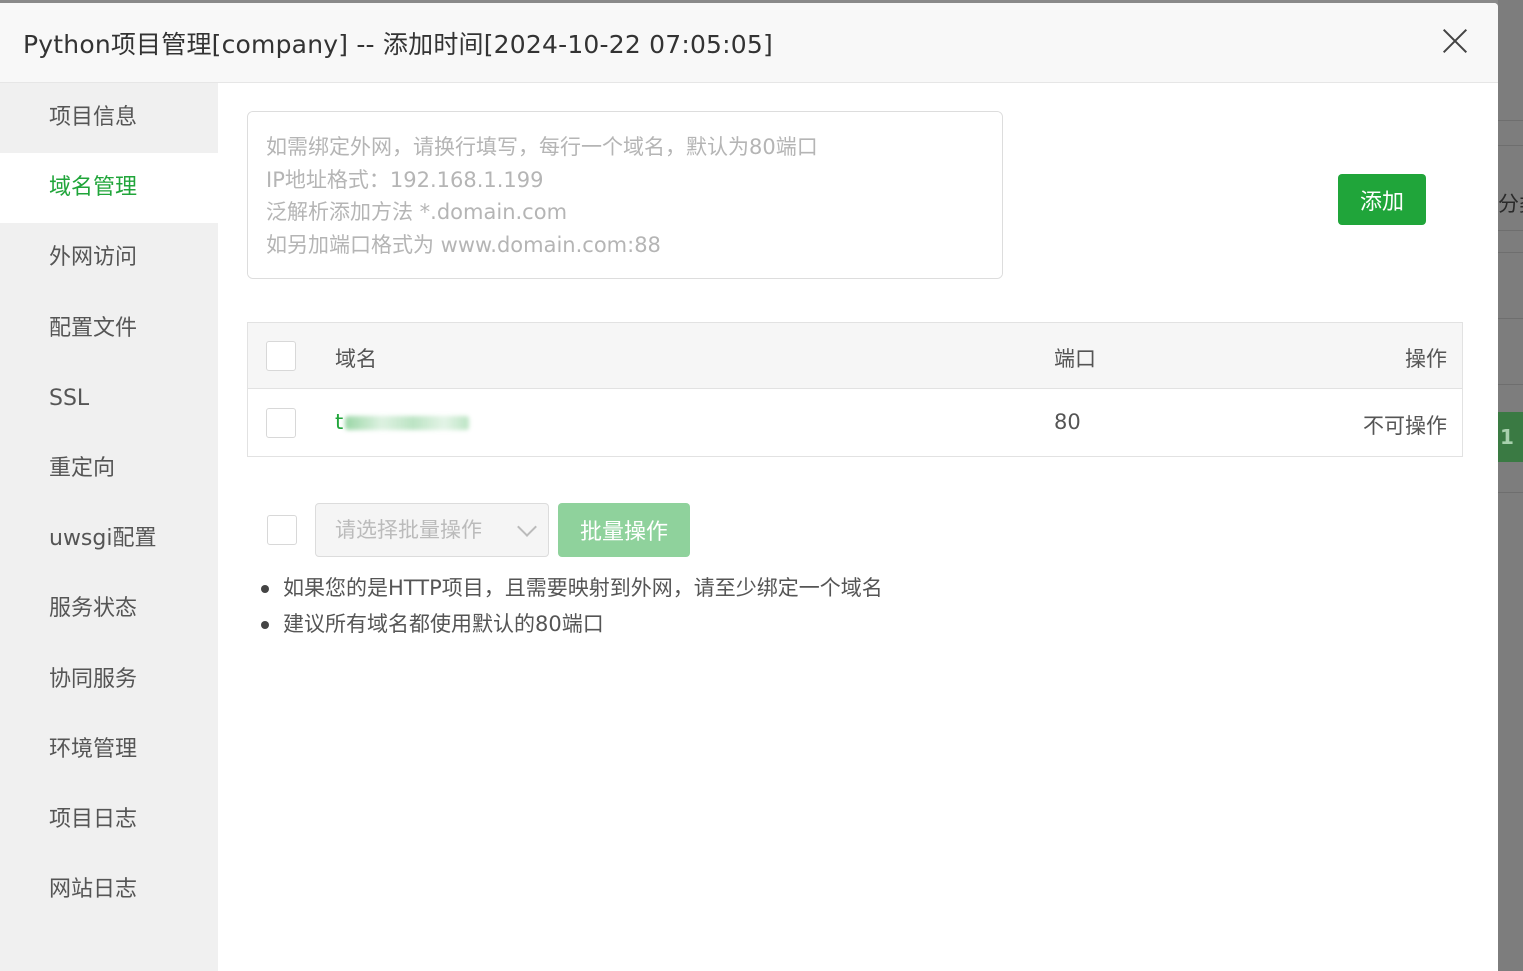 The image size is (1523, 971). I want to click on sidebar-item-redirect: 重定向, so click(109, 469).